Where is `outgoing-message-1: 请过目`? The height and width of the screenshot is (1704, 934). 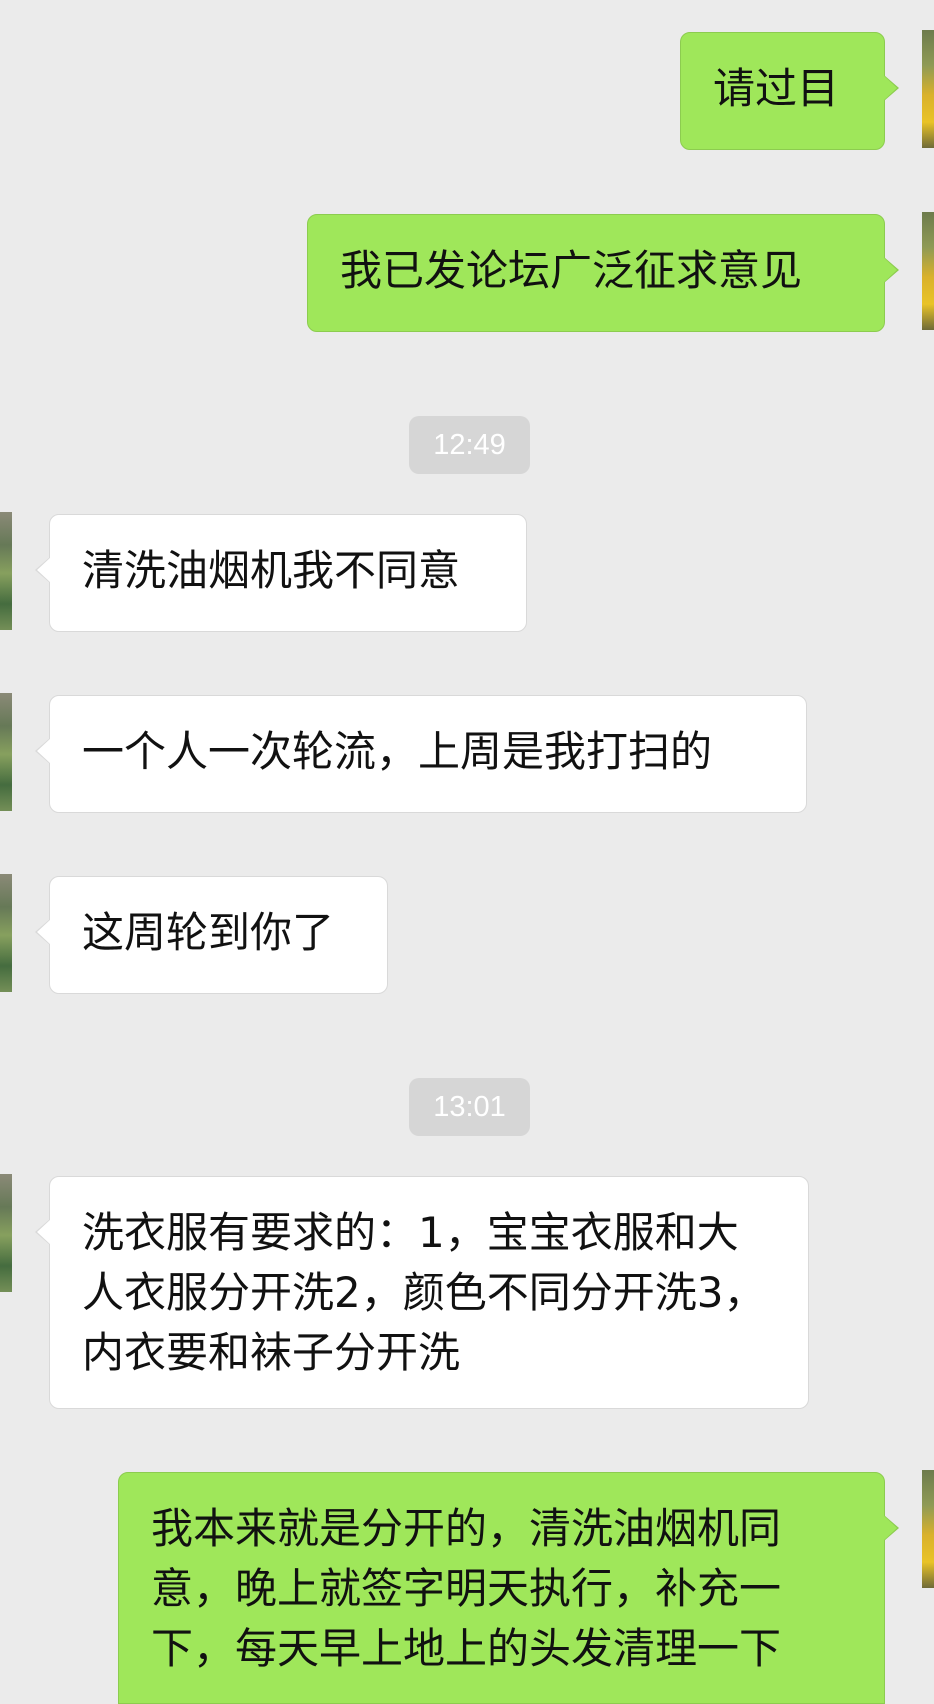
outgoing-message-1: 请过目 is located at coordinates (789, 91).